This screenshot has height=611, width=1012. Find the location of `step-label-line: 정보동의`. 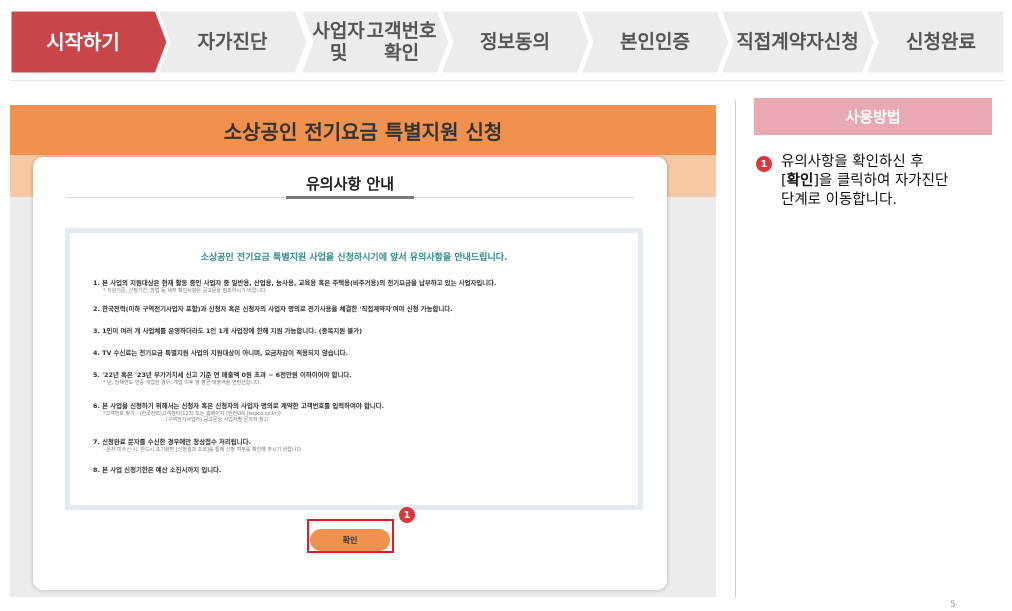

step-label-line: 정보동의 is located at coordinates (515, 42).